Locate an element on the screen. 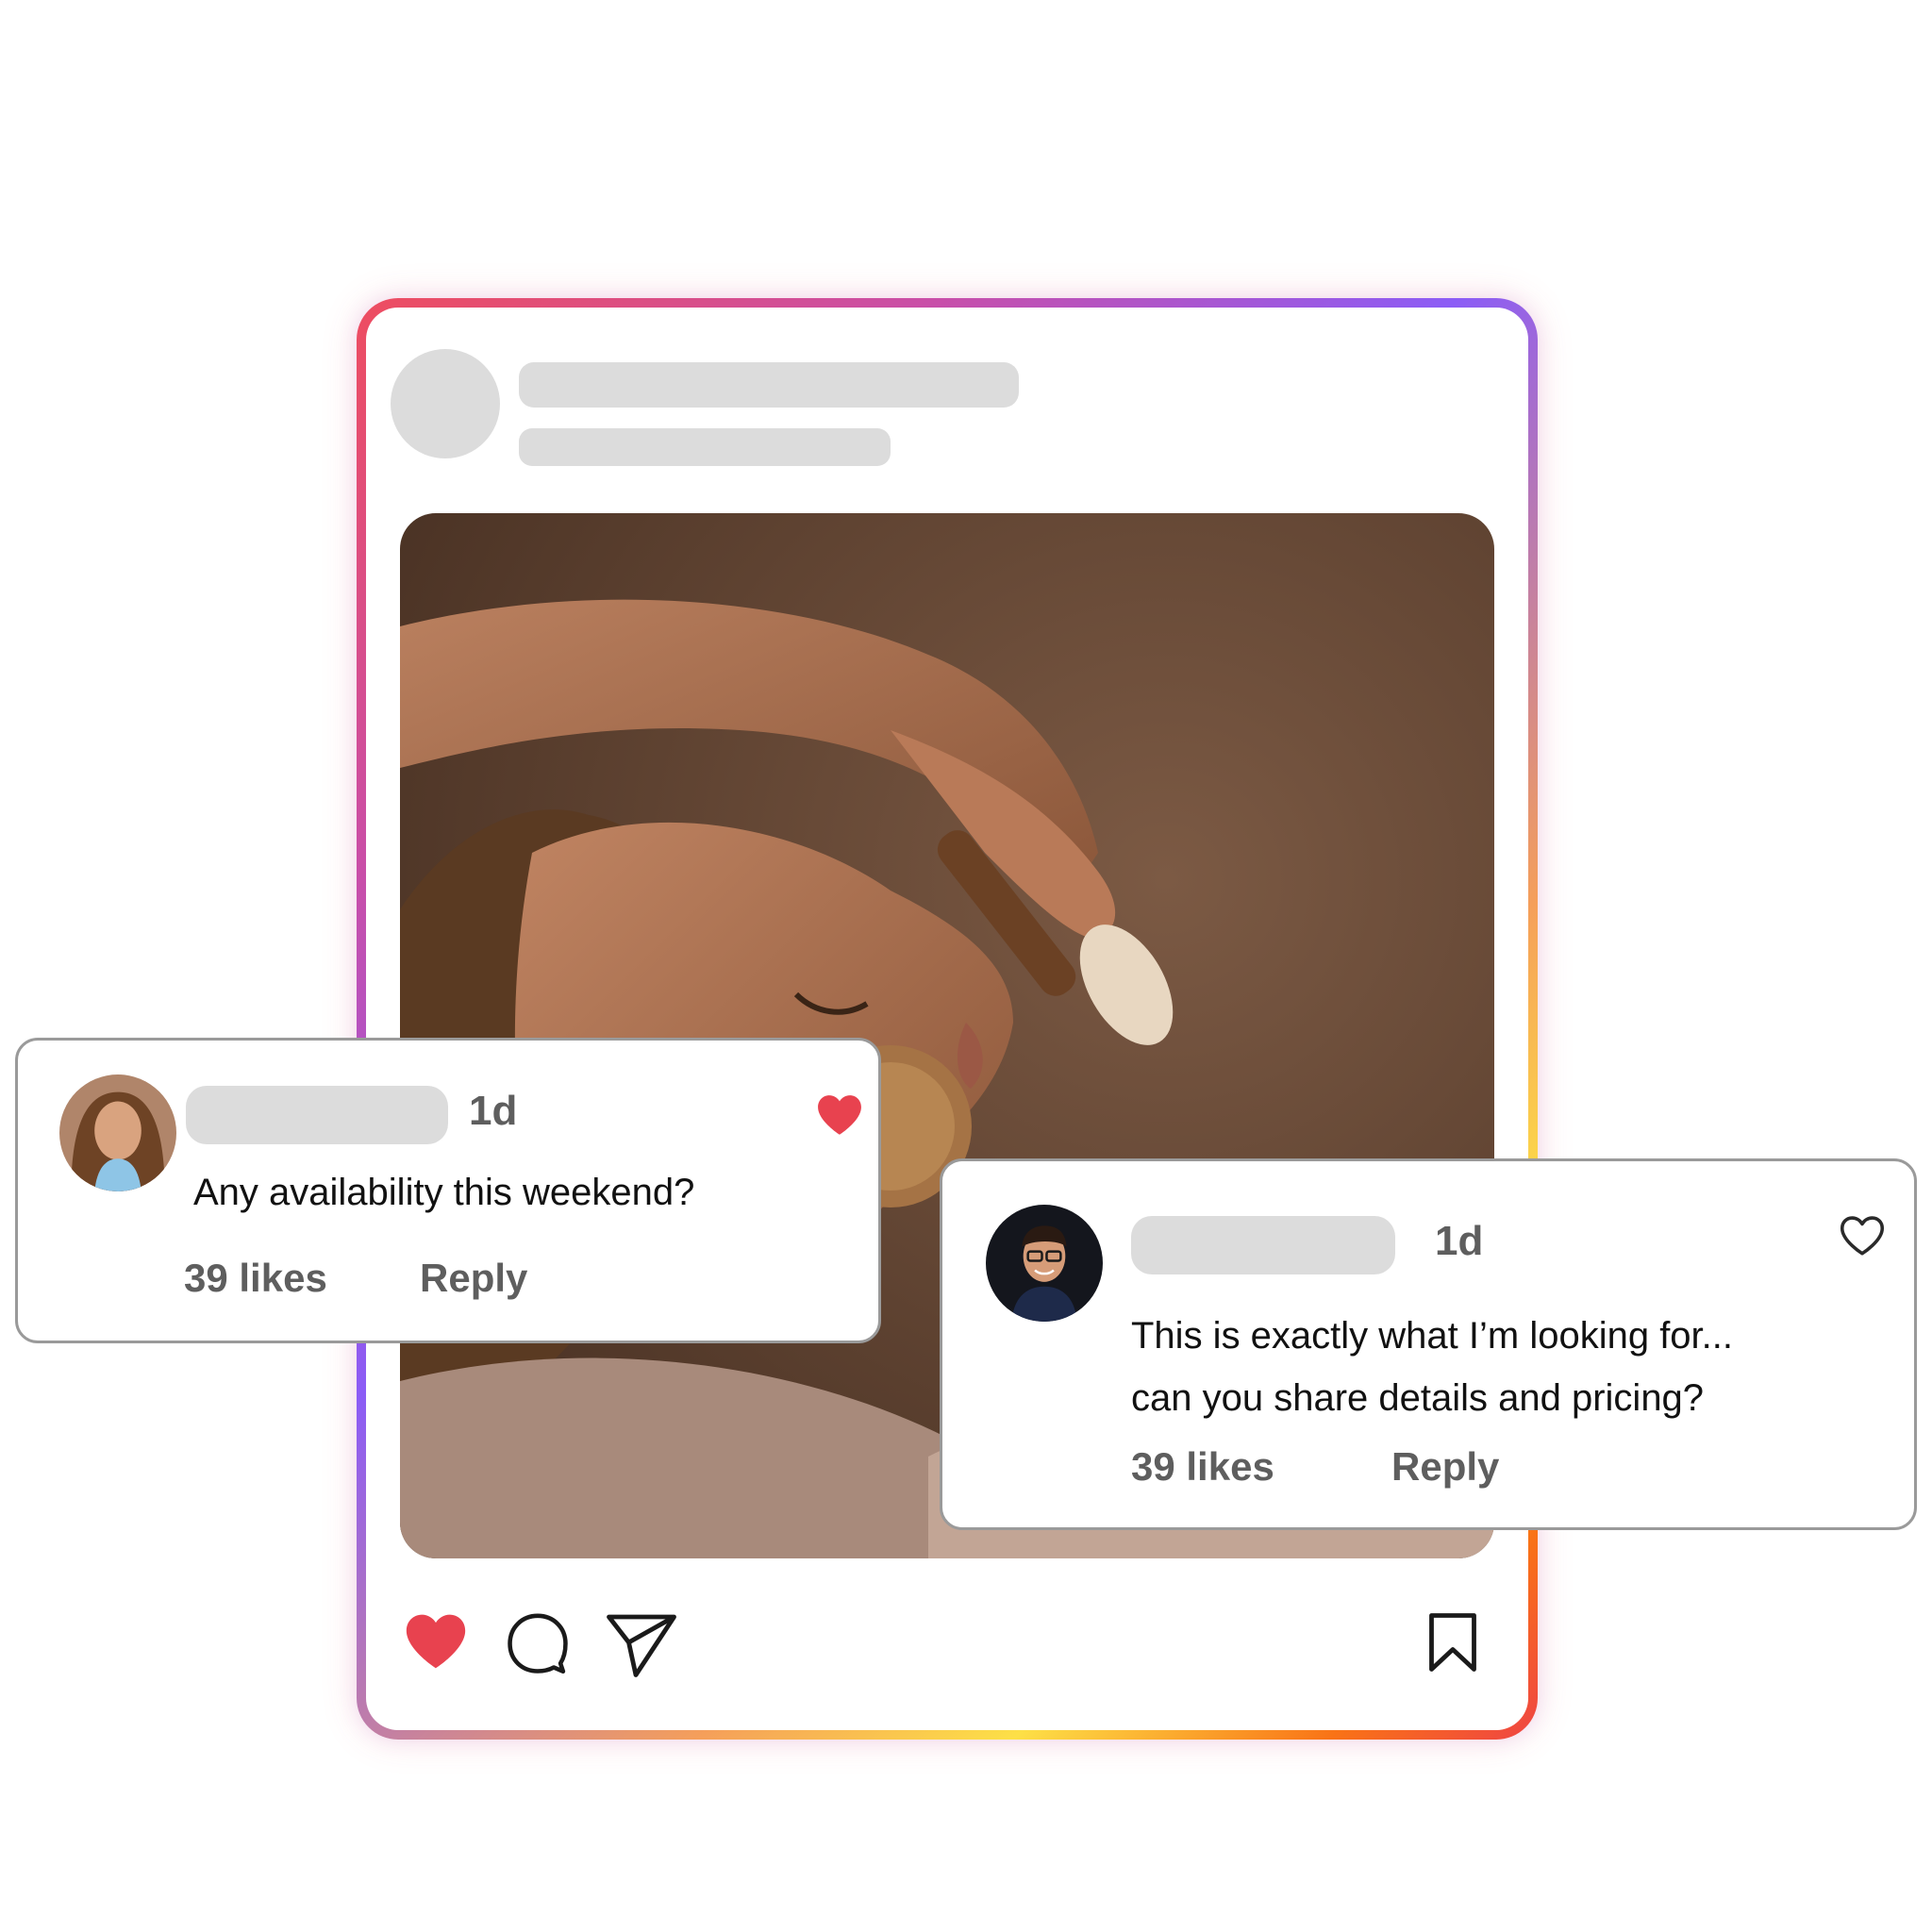  author-avatar-placeholder is located at coordinates (445, 404).